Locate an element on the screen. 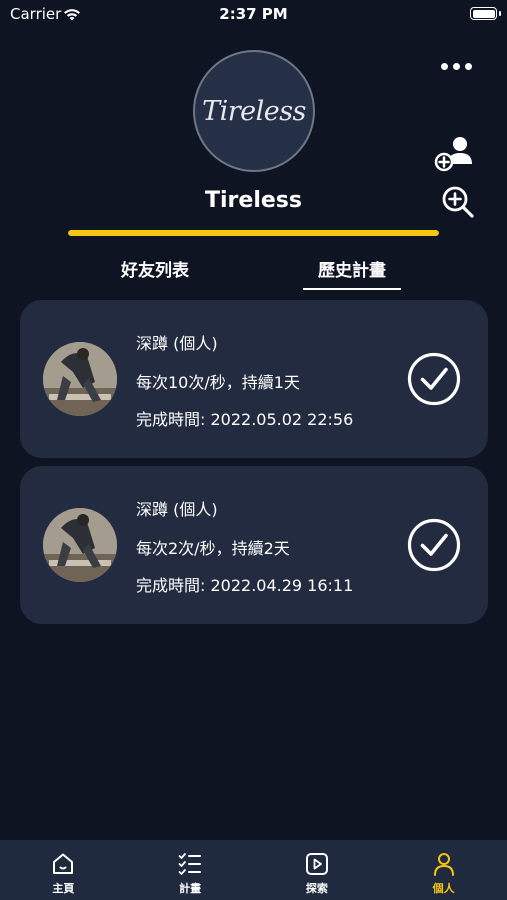 Image resolution: width=507 pixels, height=900 pixels. person-icon is located at coordinates (443, 864).